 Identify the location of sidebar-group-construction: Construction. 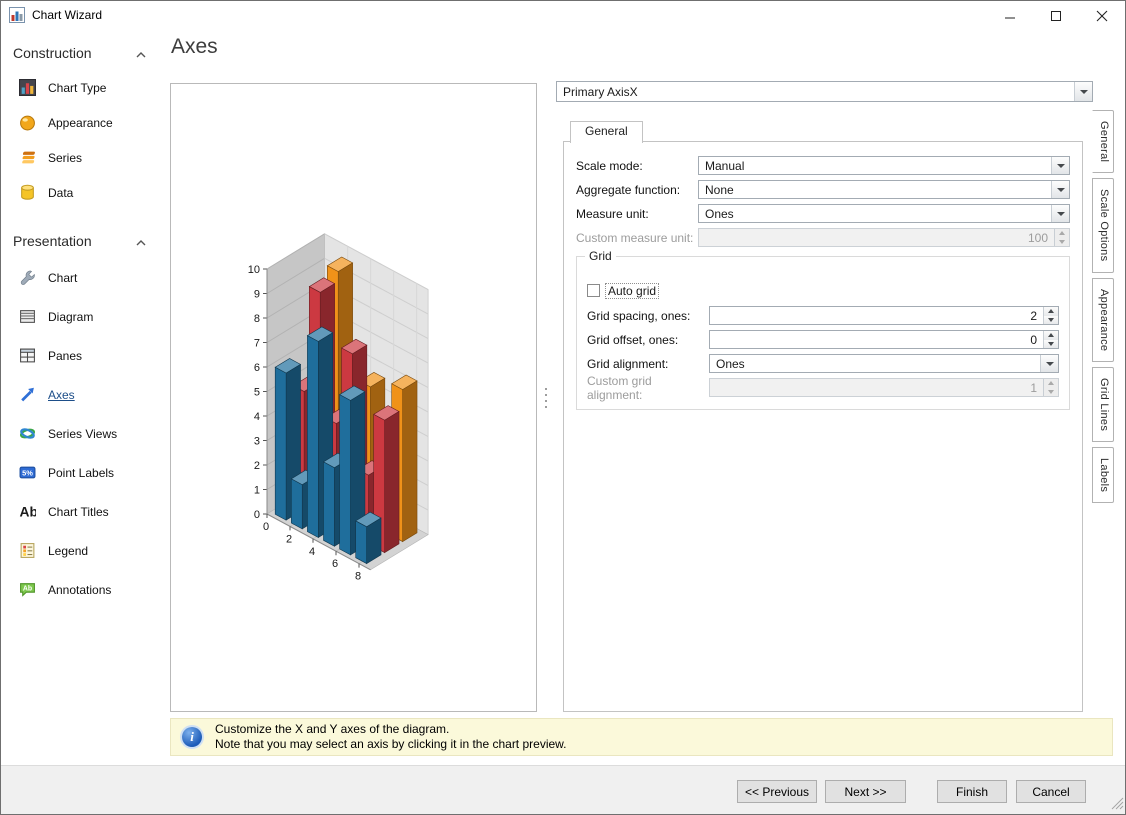
(83, 53).